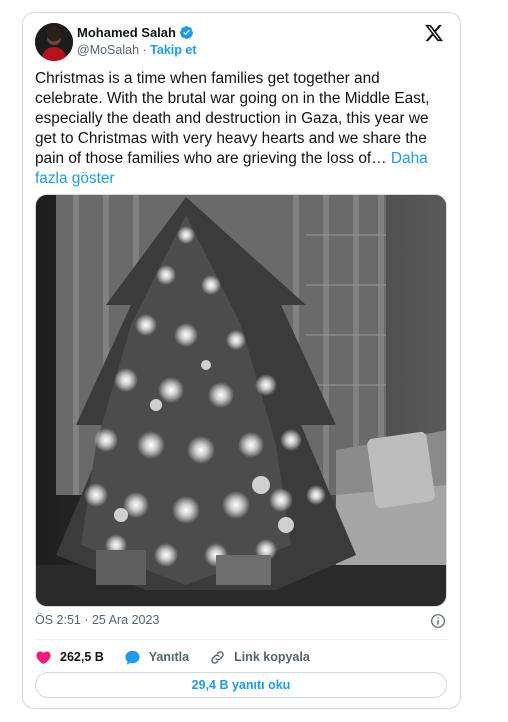 Image resolution: width=508 pixels, height=722 pixels. I want to click on avatar, so click(54, 42).